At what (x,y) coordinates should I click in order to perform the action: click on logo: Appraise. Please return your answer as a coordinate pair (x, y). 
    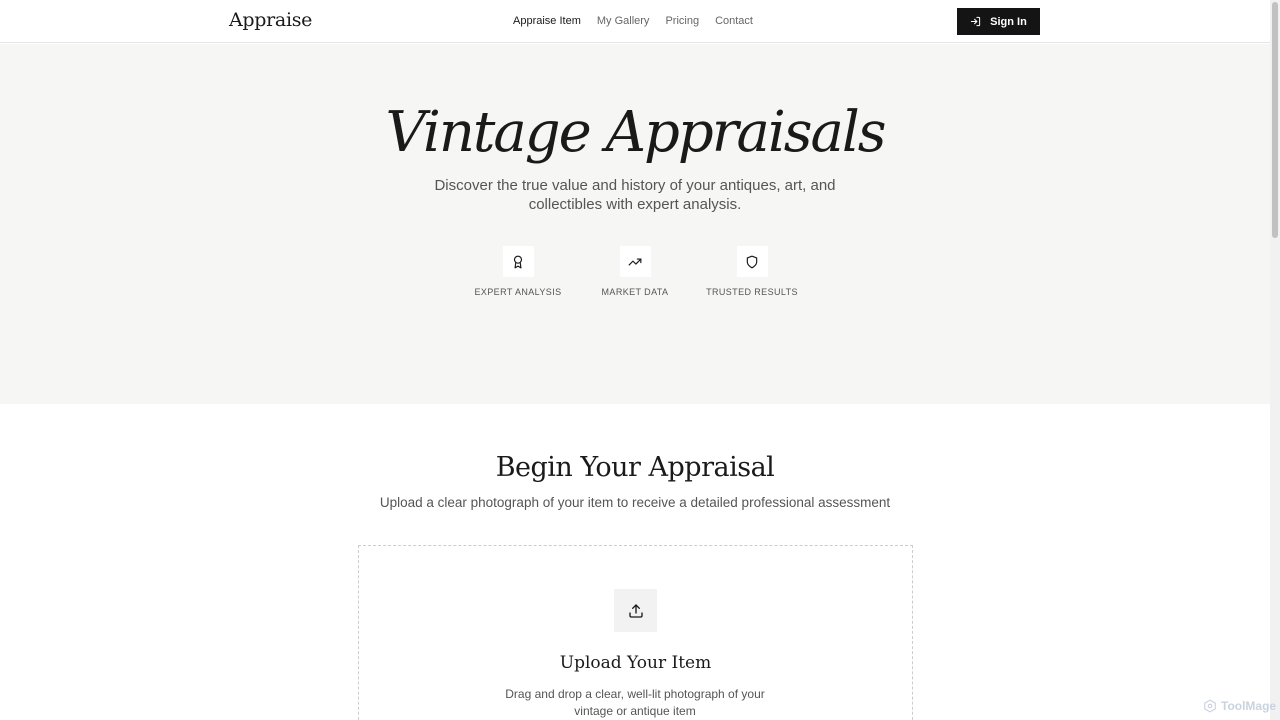
    Looking at the image, I should click on (270, 20).